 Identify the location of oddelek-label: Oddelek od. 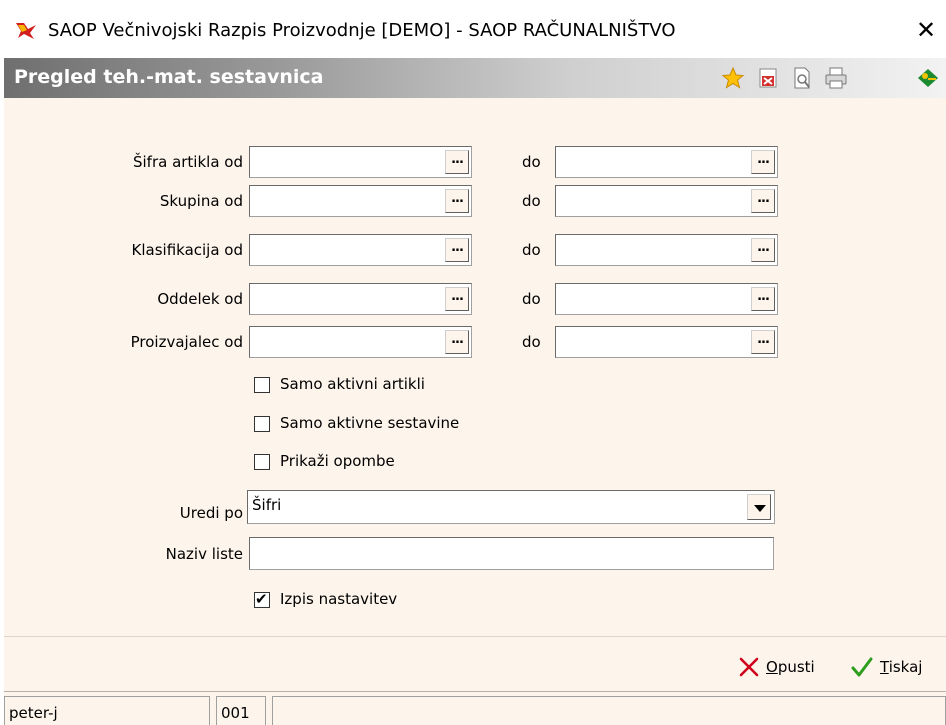
(200, 299).